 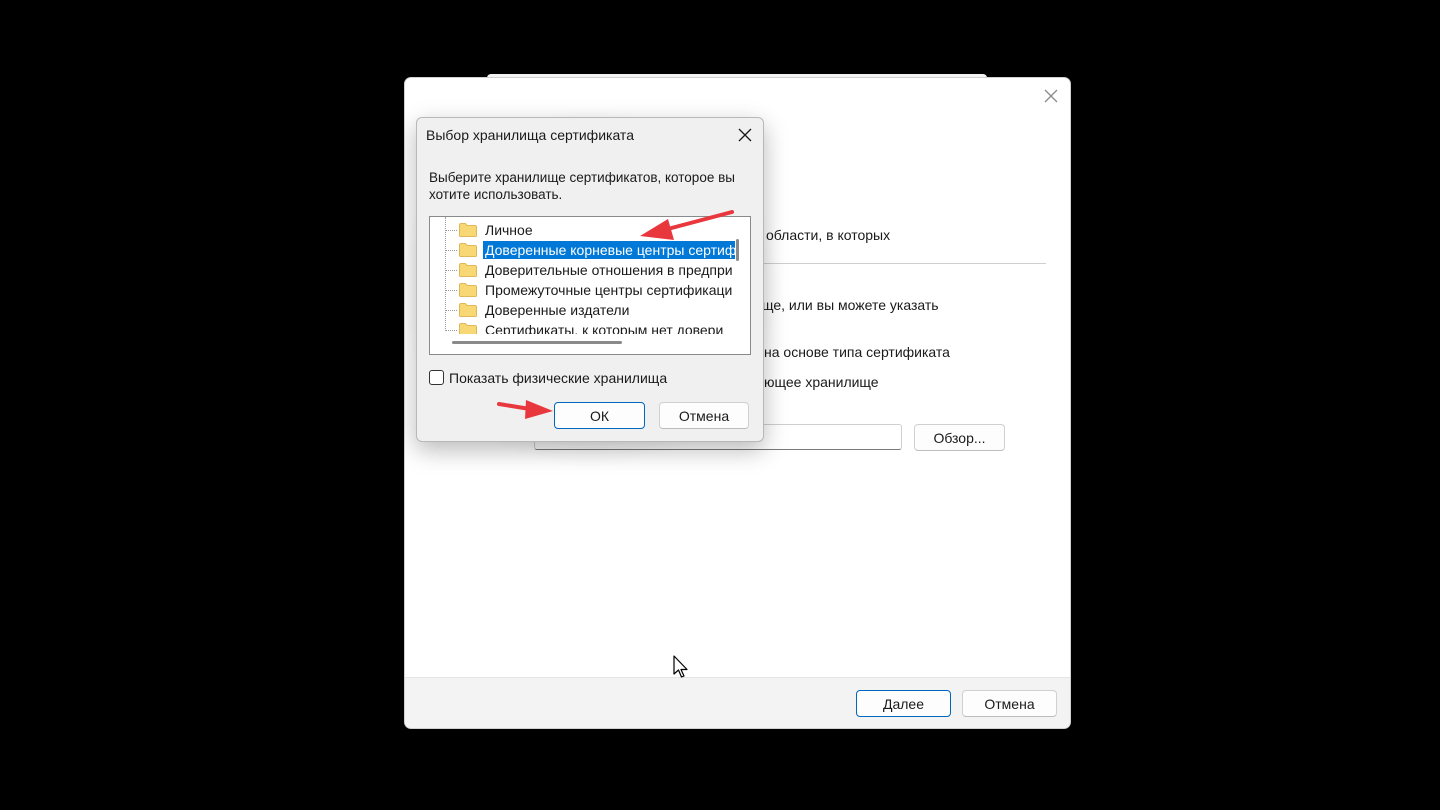 What do you see at coordinates (537, 342) in the screenshot?
I see `horizontal-scrollbar` at bounding box center [537, 342].